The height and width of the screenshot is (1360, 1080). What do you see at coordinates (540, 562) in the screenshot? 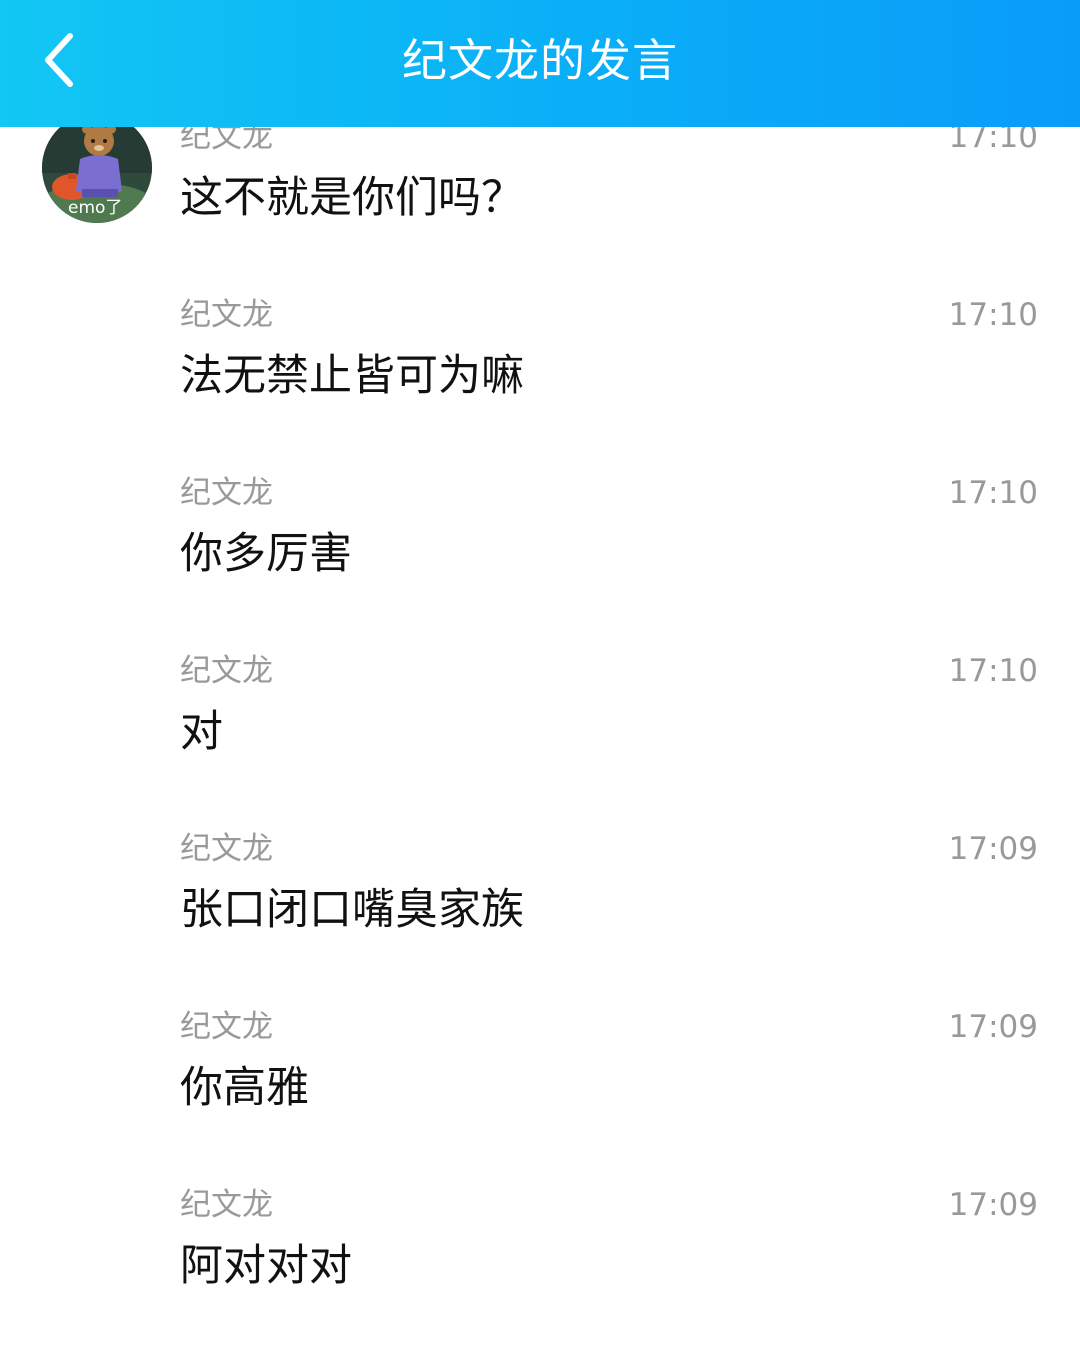
I see `list-item: 纪文龙 17:10 你多厉害` at bounding box center [540, 562].